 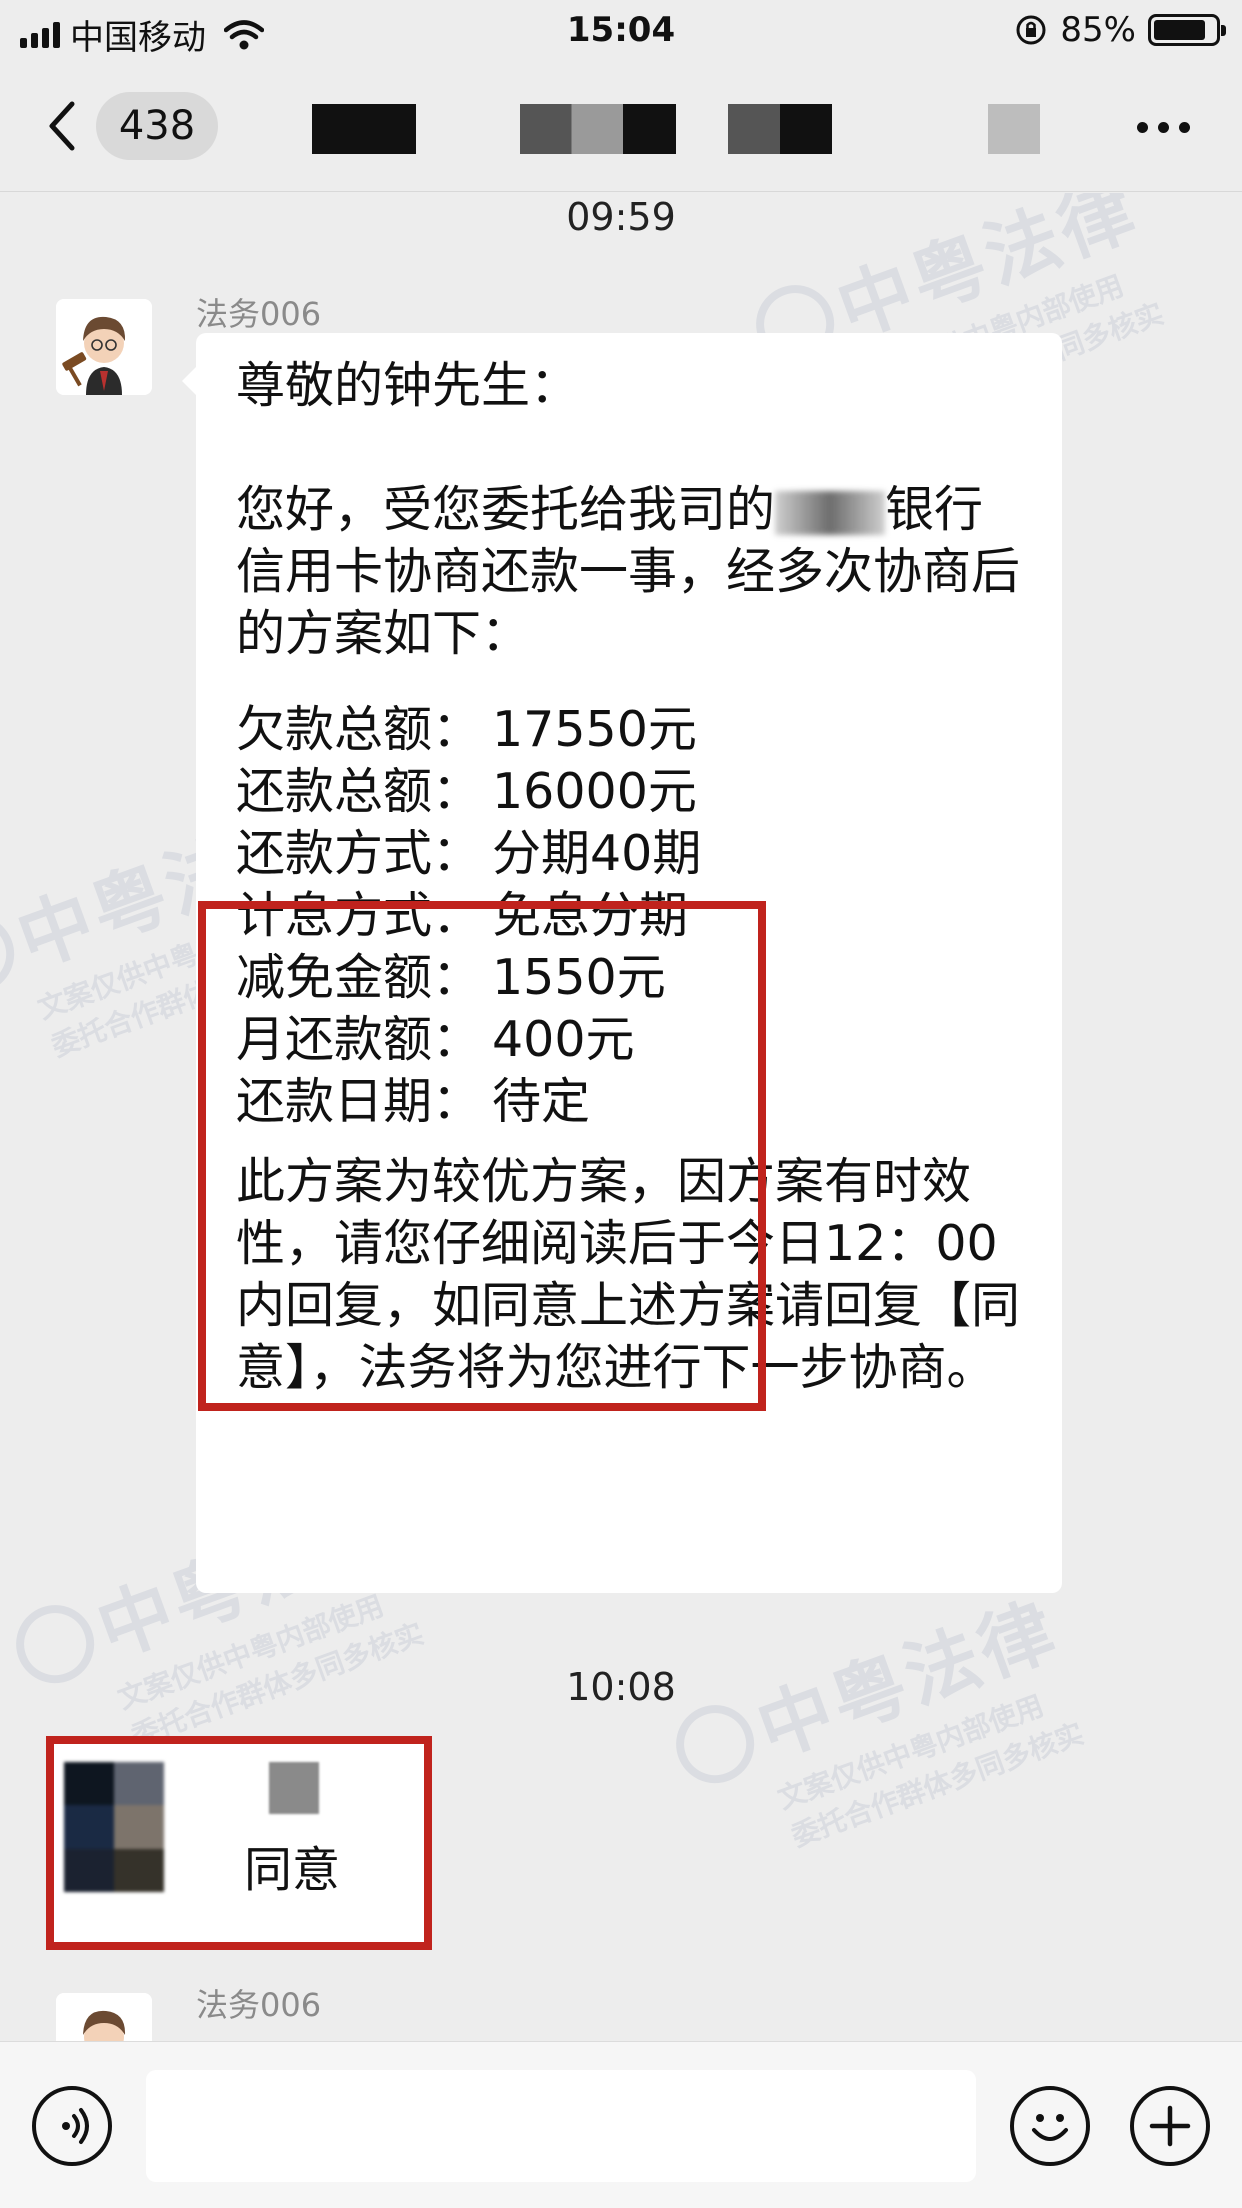 What do you see at coordinates (1170, 2126) in the screenshot?
I see `plus-icon` at bounding box center [1170, 2126].